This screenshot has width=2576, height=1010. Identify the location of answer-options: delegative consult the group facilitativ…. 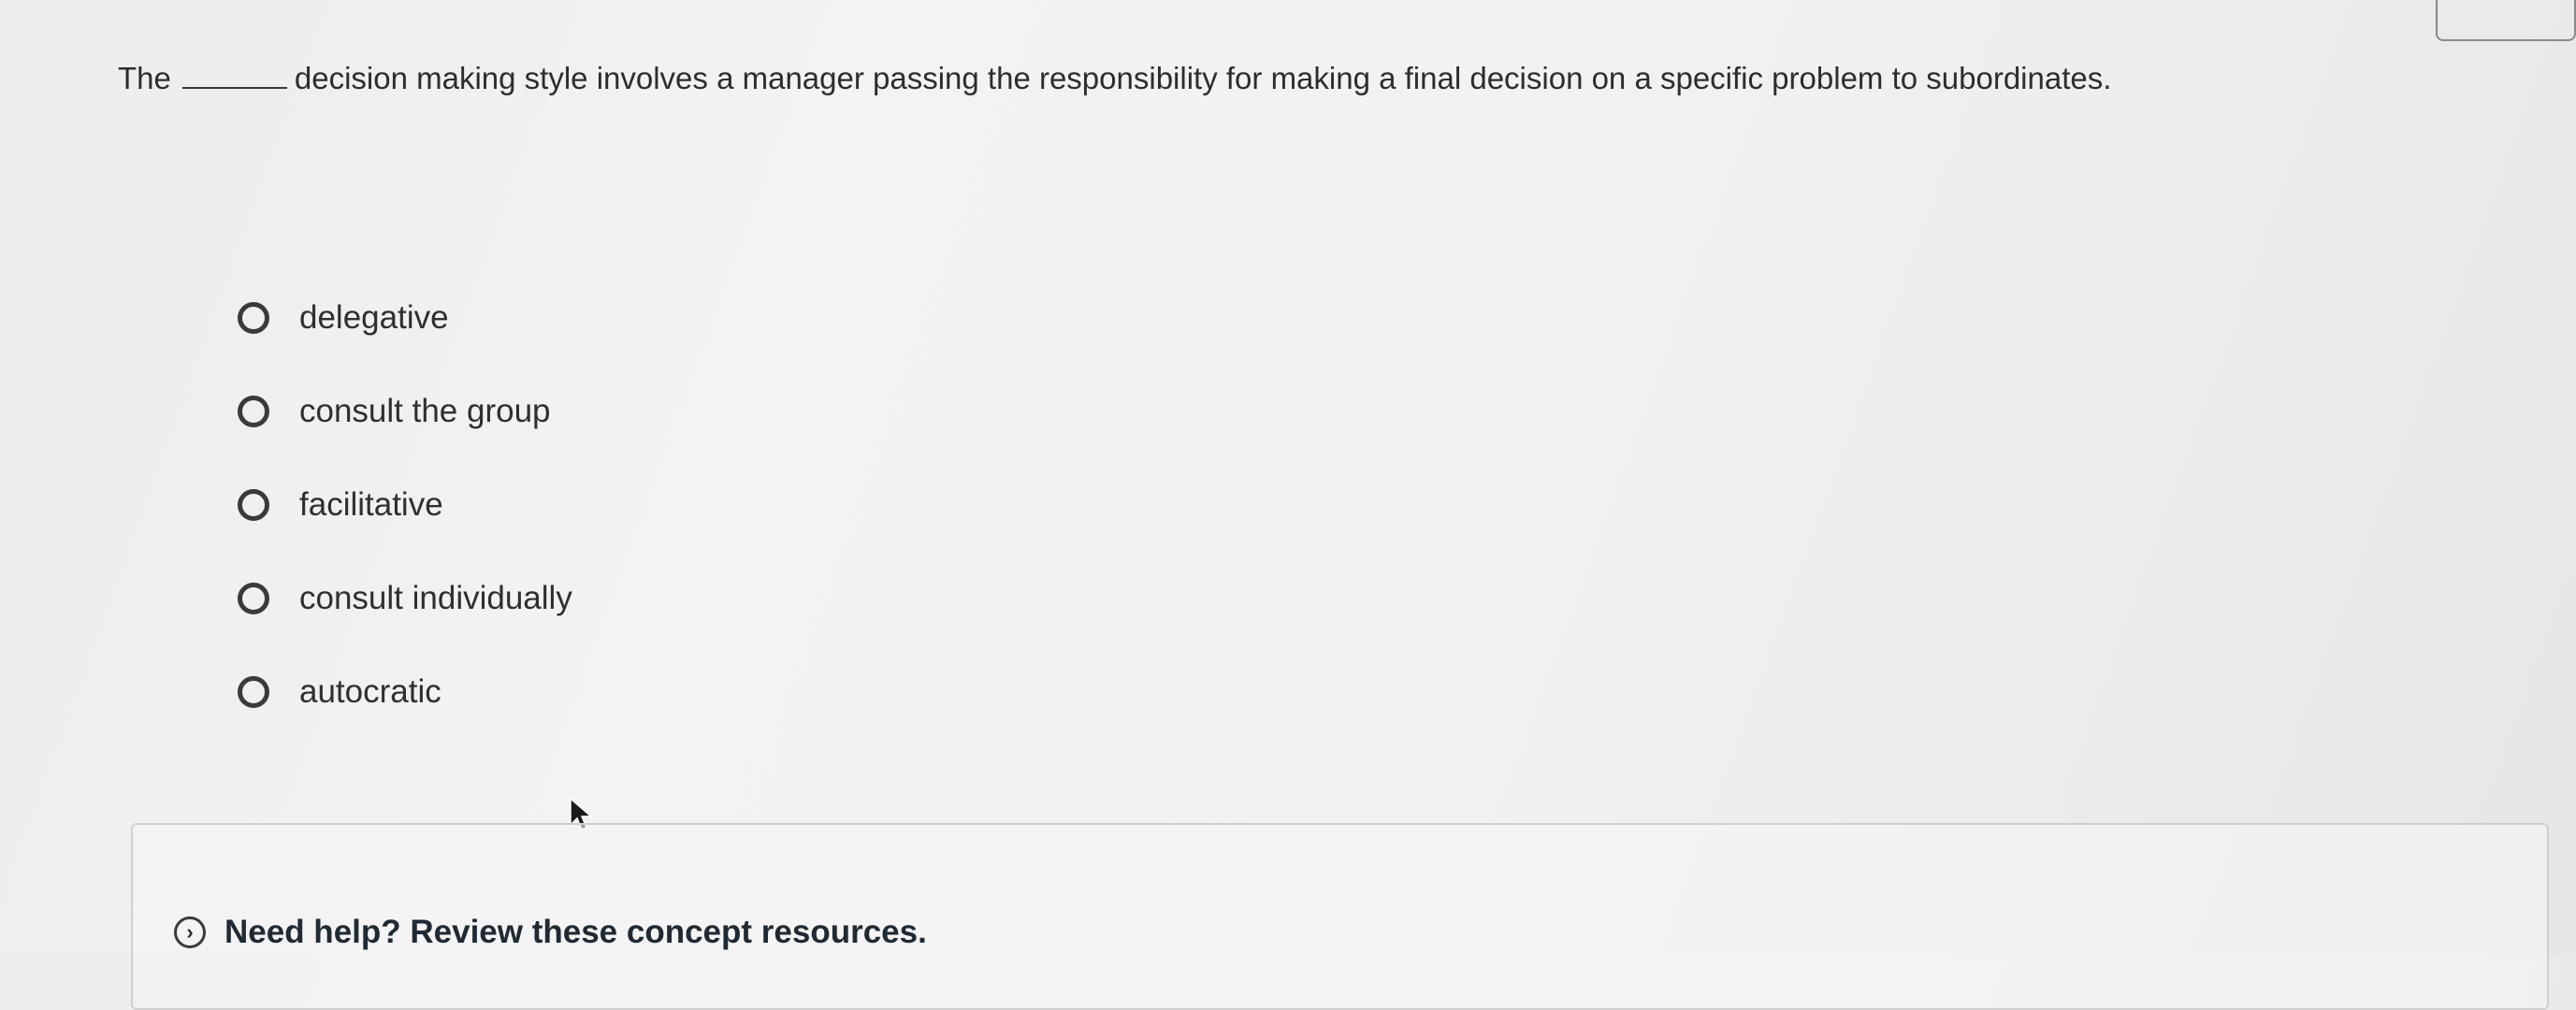
(405, 524).